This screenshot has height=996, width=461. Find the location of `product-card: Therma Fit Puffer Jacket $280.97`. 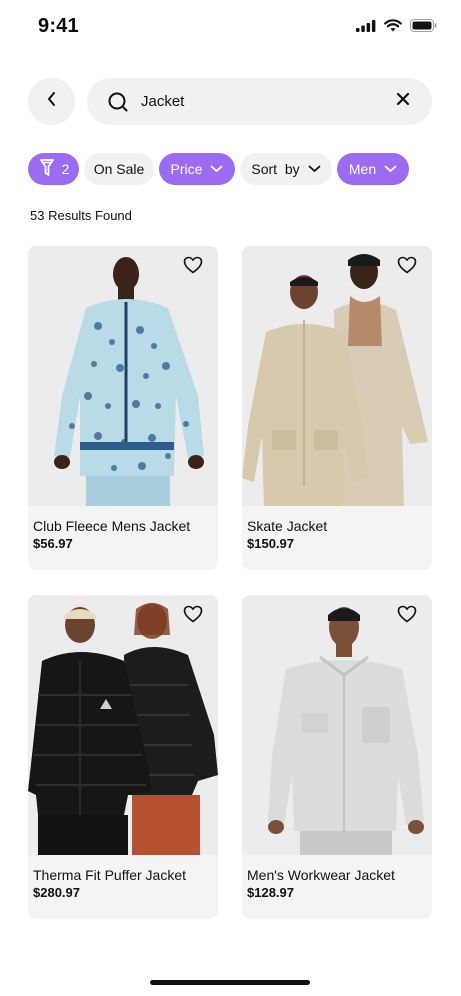

product-card: Therma Fit Puffer Jacket $280.97 is located at coordinates (123, 757).